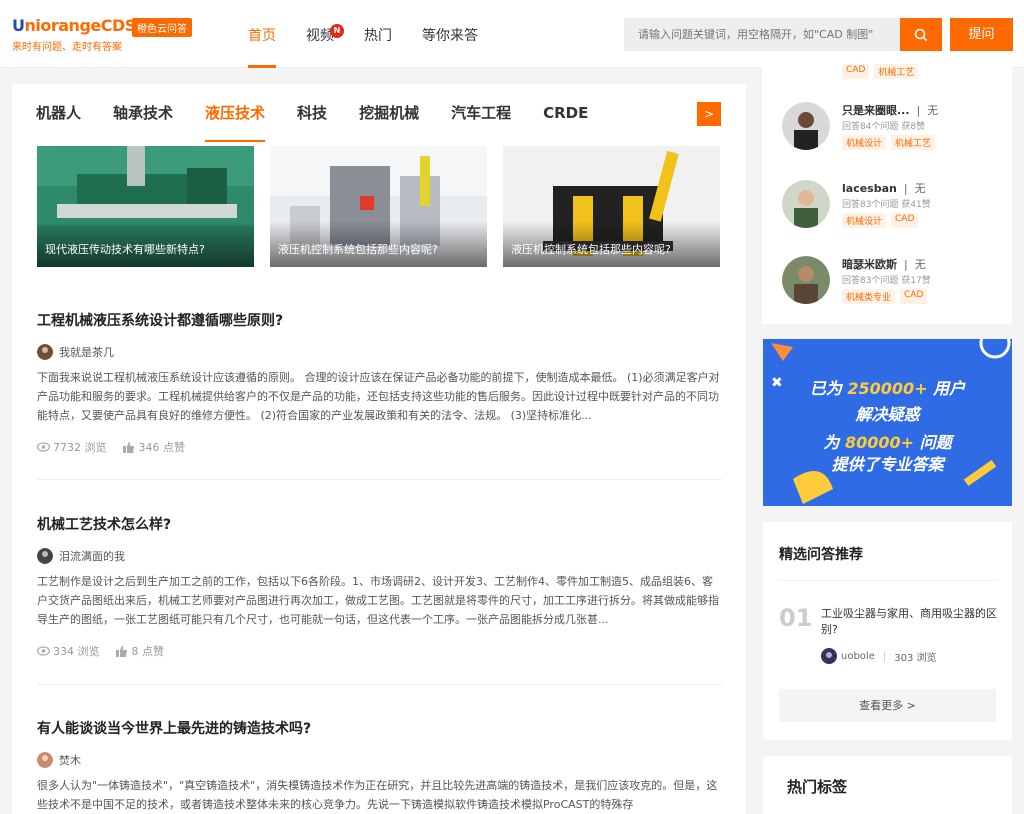 Image resolution: width=1024 pixels, height=814 pixels. I want to click on view-more-button: 查看更多 >, so click(887, 705).